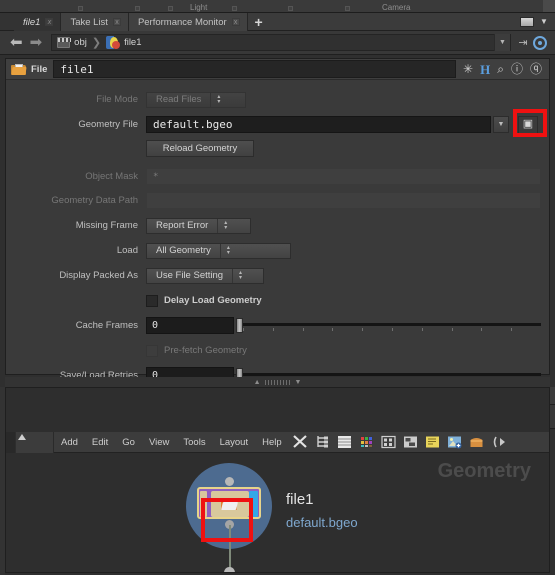 The height and width of the screenshot is (575, 555). I want to click on gear-icon: ✳, so click(468, 69).